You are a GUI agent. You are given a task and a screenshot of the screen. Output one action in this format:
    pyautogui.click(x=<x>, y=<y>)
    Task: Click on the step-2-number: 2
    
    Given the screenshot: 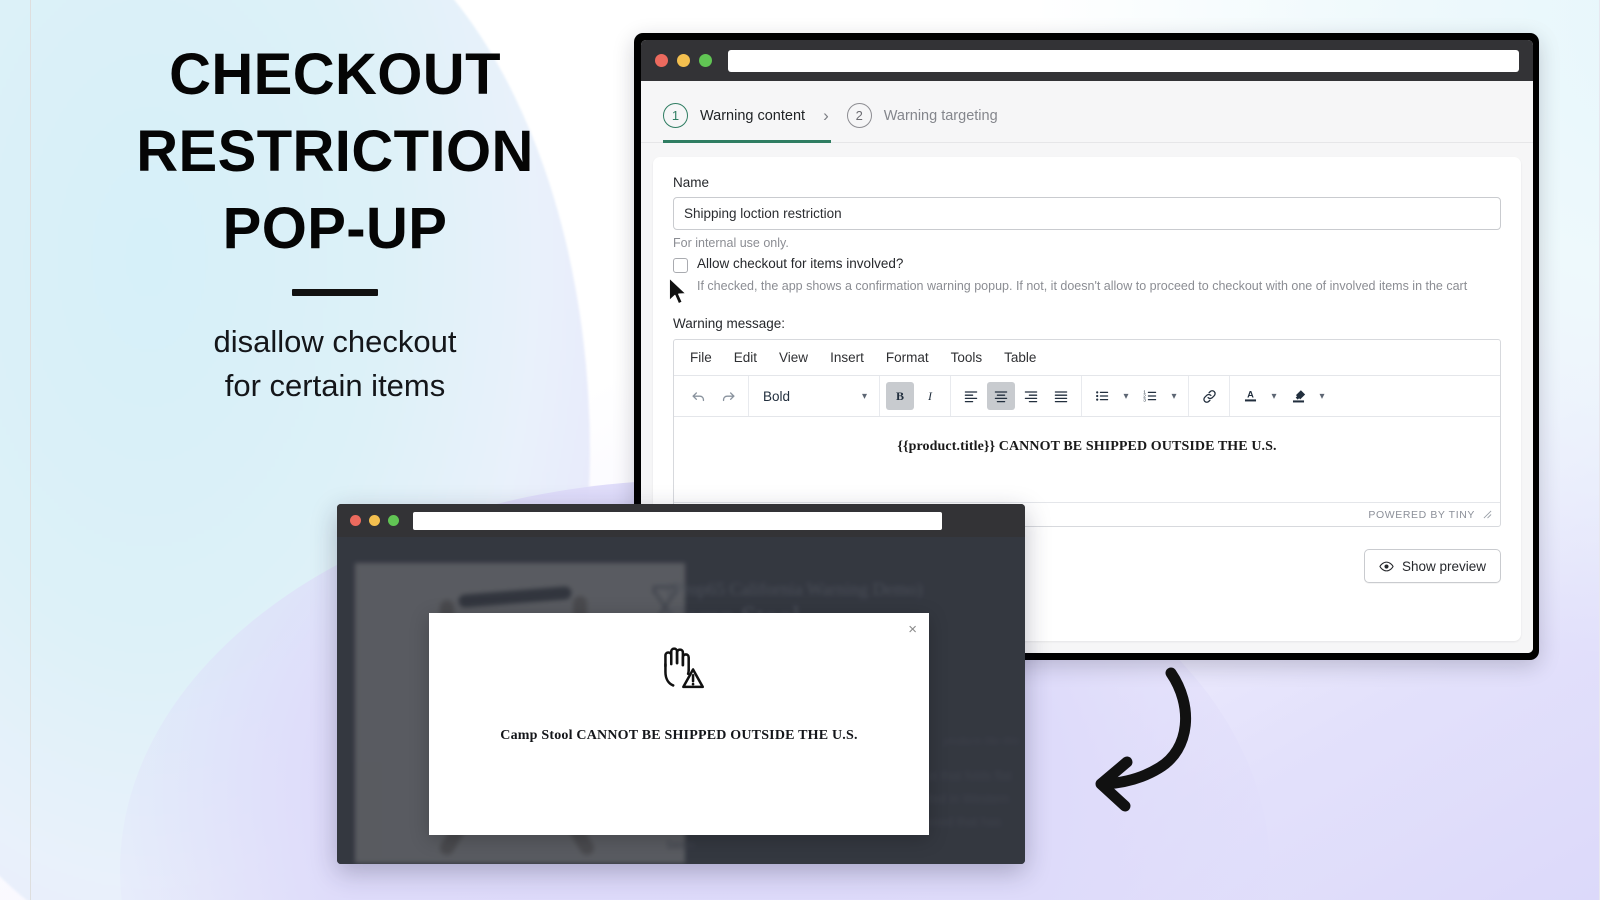 What is the action you would take?
    pyautogui.click(x=859, y=115)
    